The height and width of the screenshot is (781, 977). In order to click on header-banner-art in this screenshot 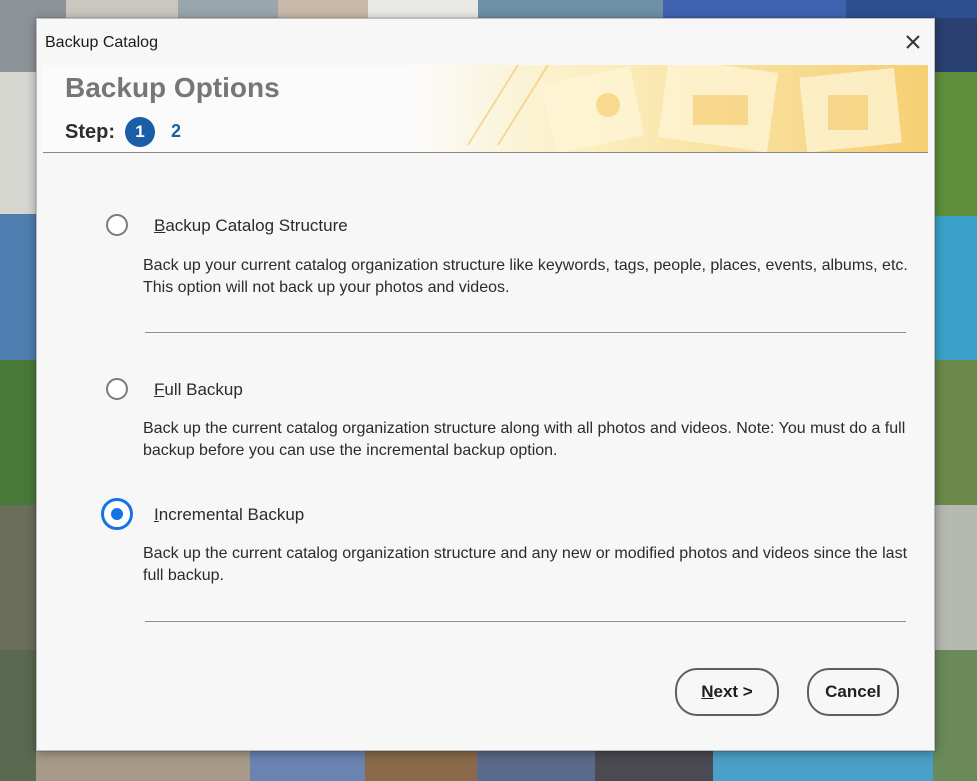, I will do `click(668, 108)`.